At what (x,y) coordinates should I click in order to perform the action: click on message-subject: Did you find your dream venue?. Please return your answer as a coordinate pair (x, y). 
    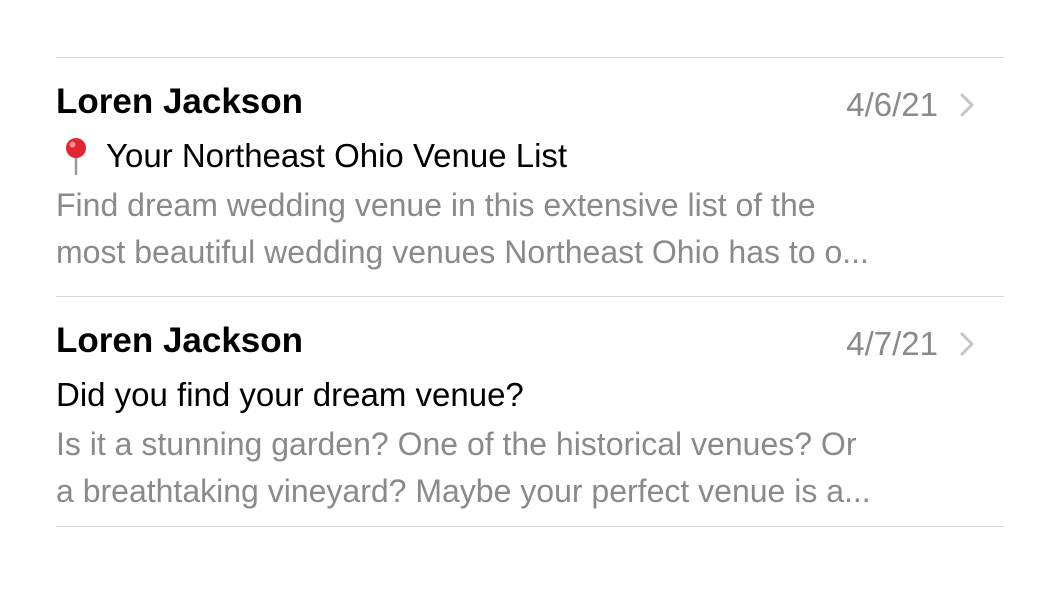
    Looking at the image, I should click on (290, 395).